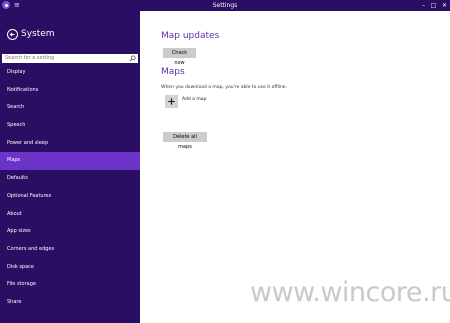 The width and height of the screenshot is (450, 323). I want to click on sidebar-item-speech: Speech, so click(70, 126).